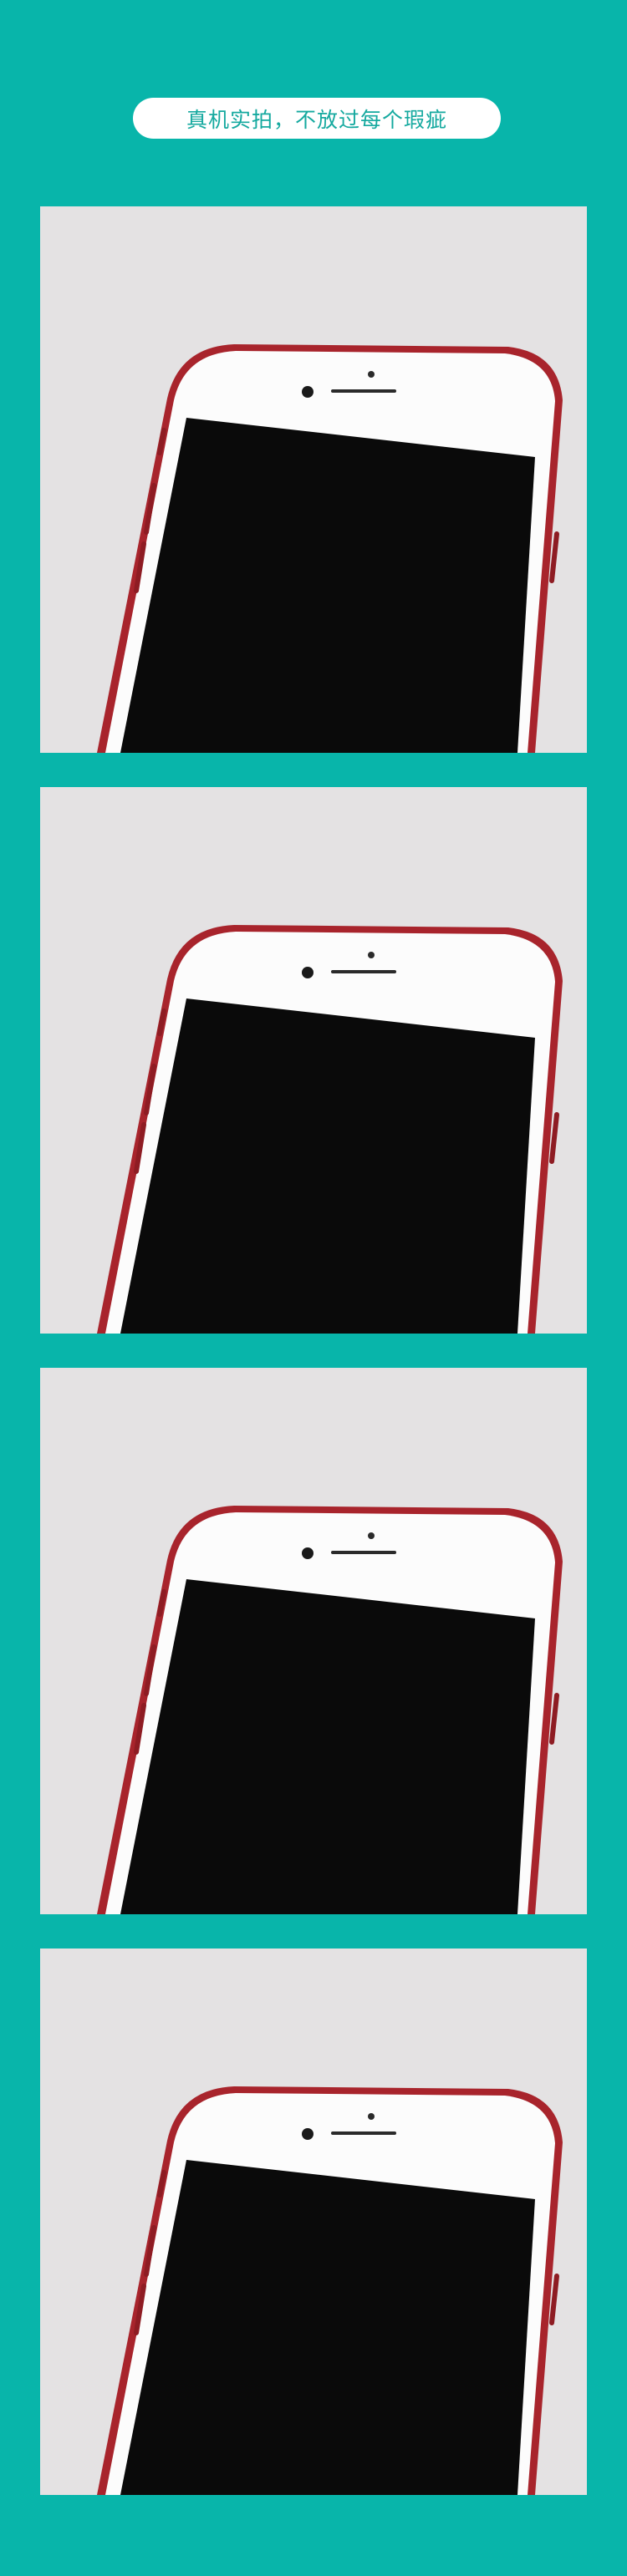  I want to click on title-banner: 真机实拍，不放过每个瑕疵, so click(317, 118).